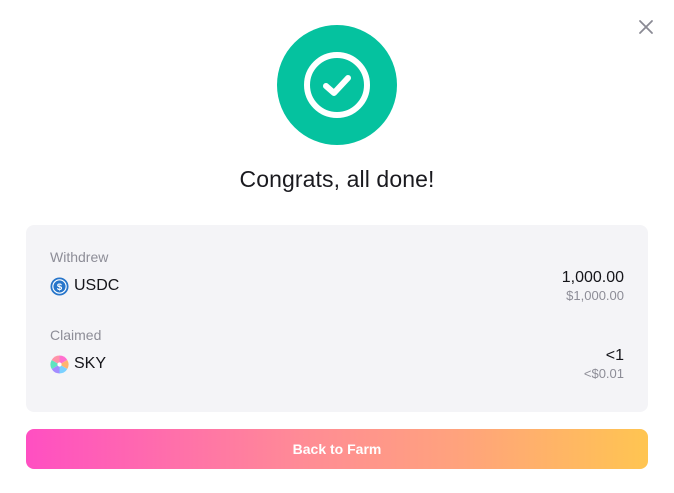  I want to click on claimed-amount: <1, so click(614, 355).